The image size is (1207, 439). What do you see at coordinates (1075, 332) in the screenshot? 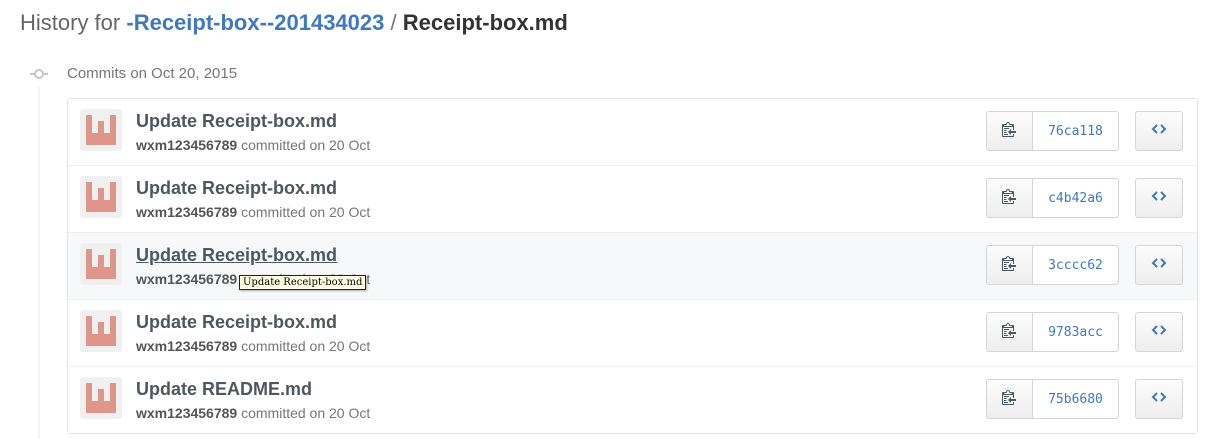
I see `commit-sha-link: 9783acc` at bounding box center [1075, 332].